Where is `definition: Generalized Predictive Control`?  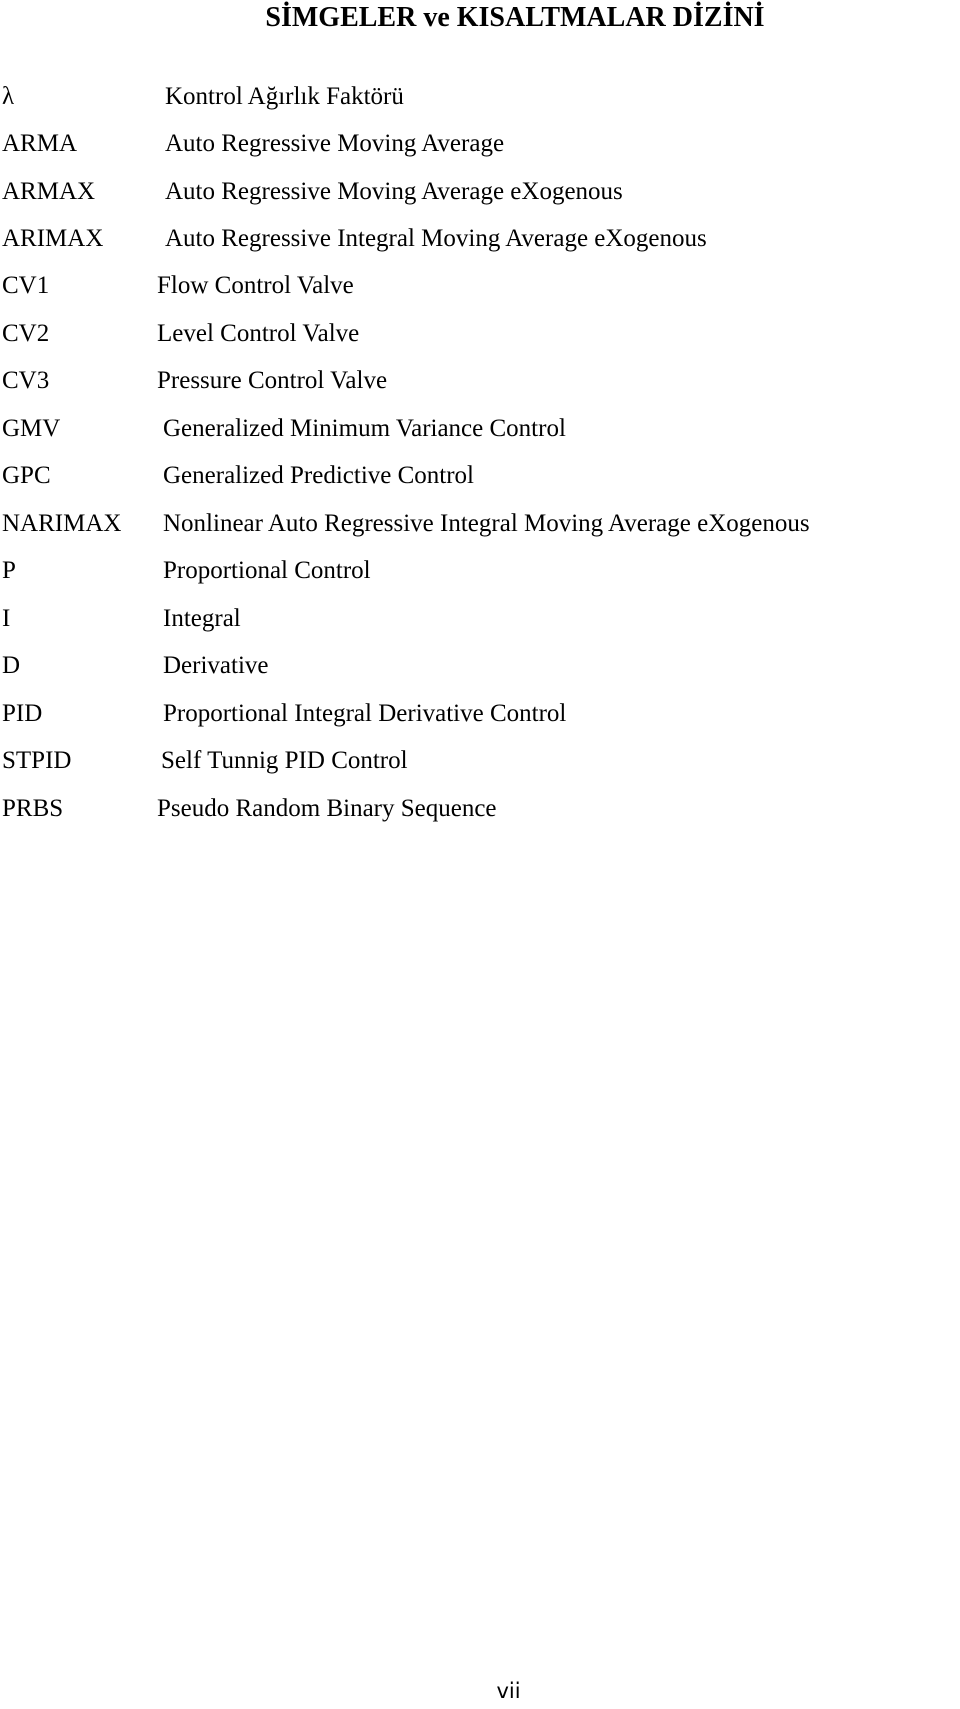 definition: Generalized Predictive Control is located at coordinates (318, 475).